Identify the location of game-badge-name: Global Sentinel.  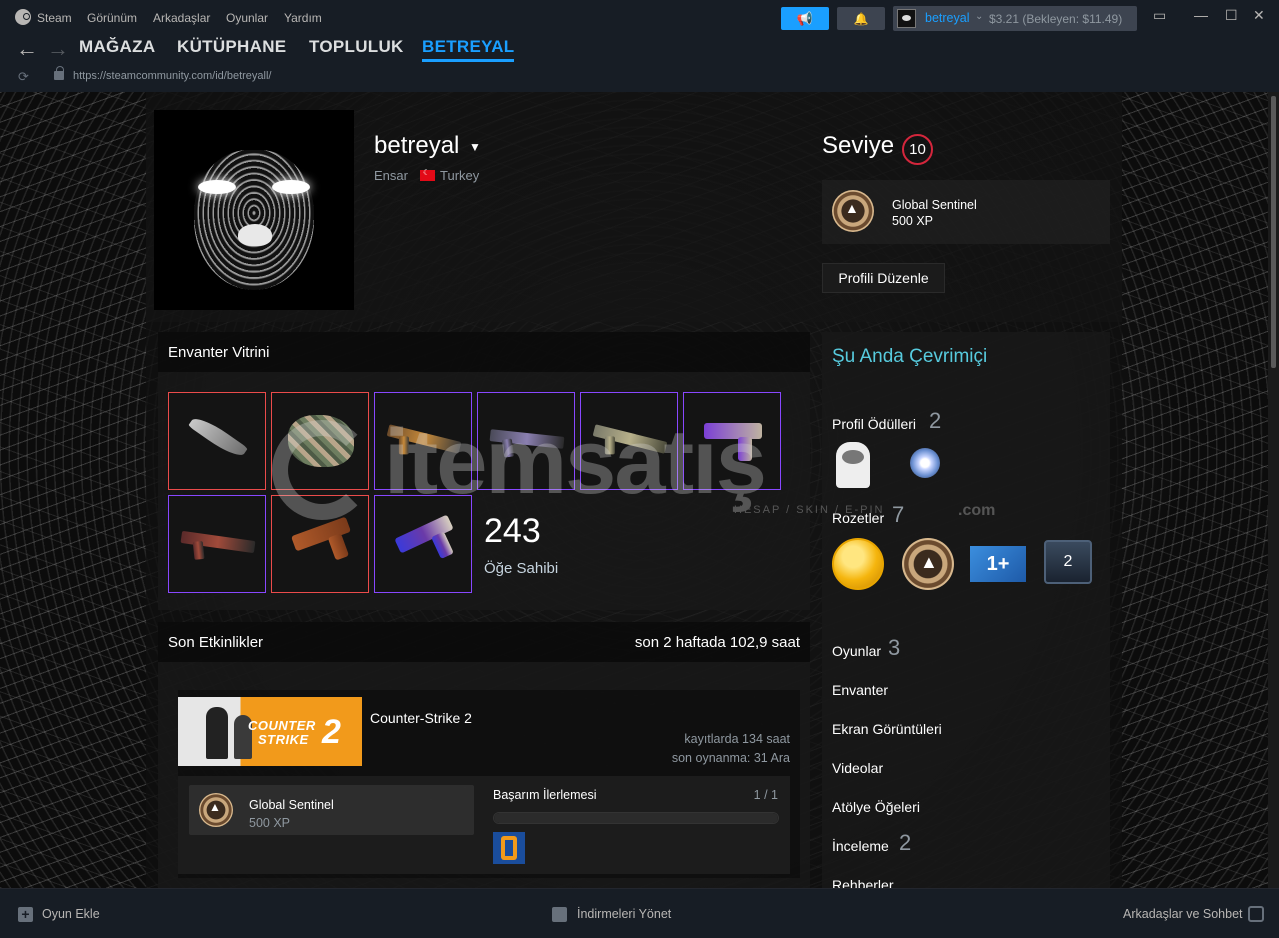
(291, 805).